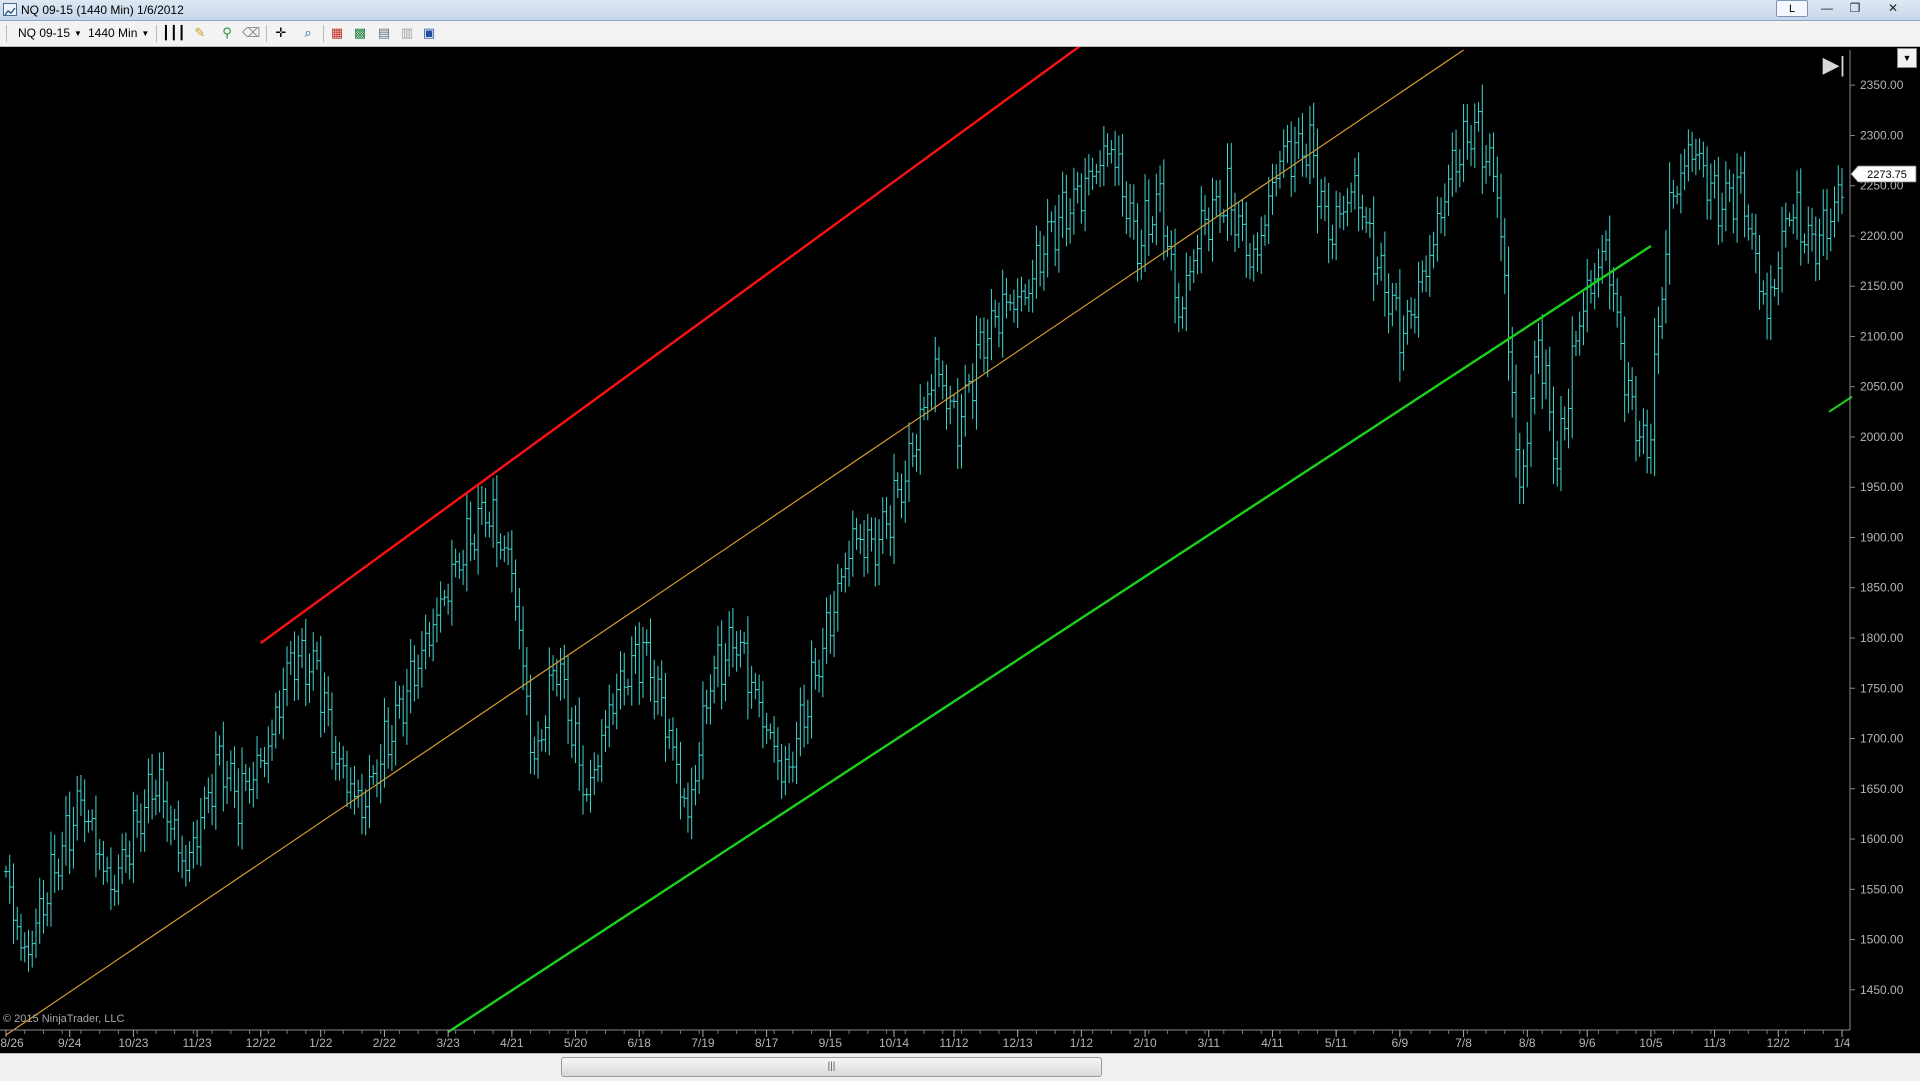  I want to click on eraser-icon: ⌫, so click(251, 33).